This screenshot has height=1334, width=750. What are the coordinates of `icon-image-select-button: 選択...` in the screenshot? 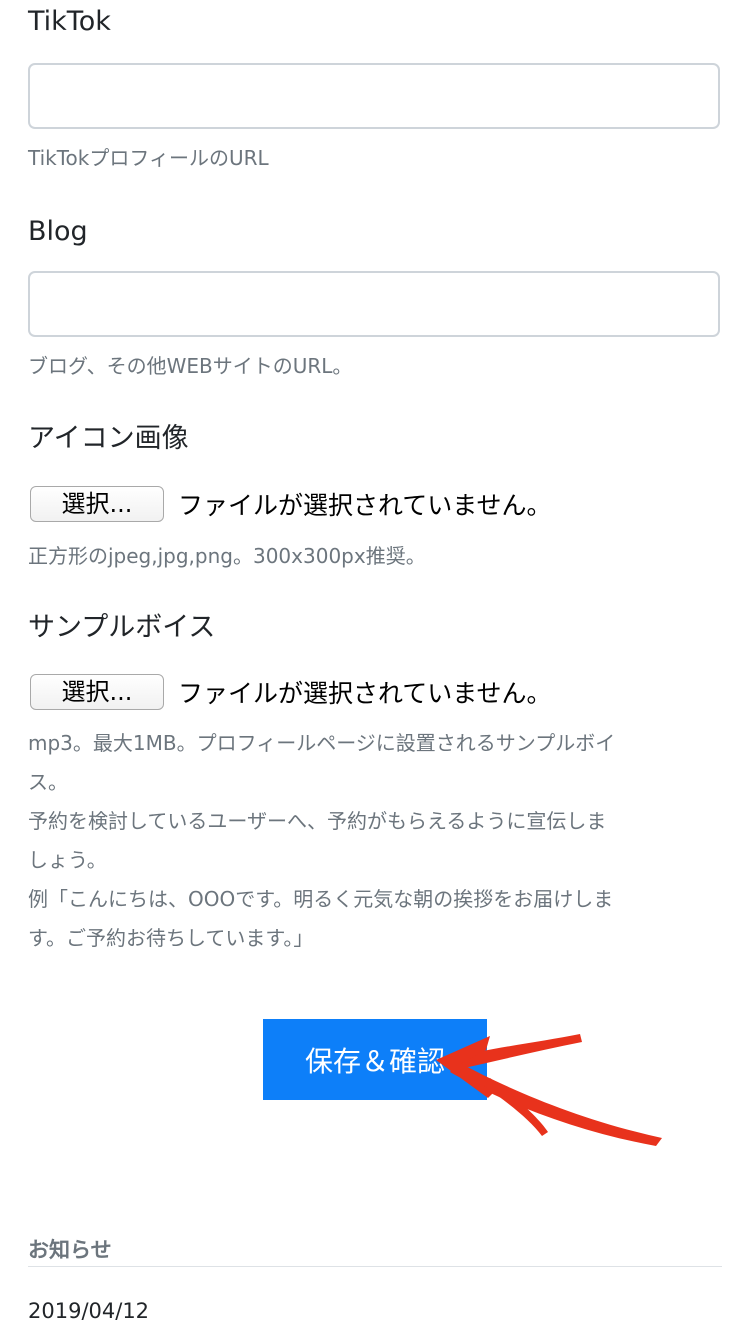 It's located at (97, 504).